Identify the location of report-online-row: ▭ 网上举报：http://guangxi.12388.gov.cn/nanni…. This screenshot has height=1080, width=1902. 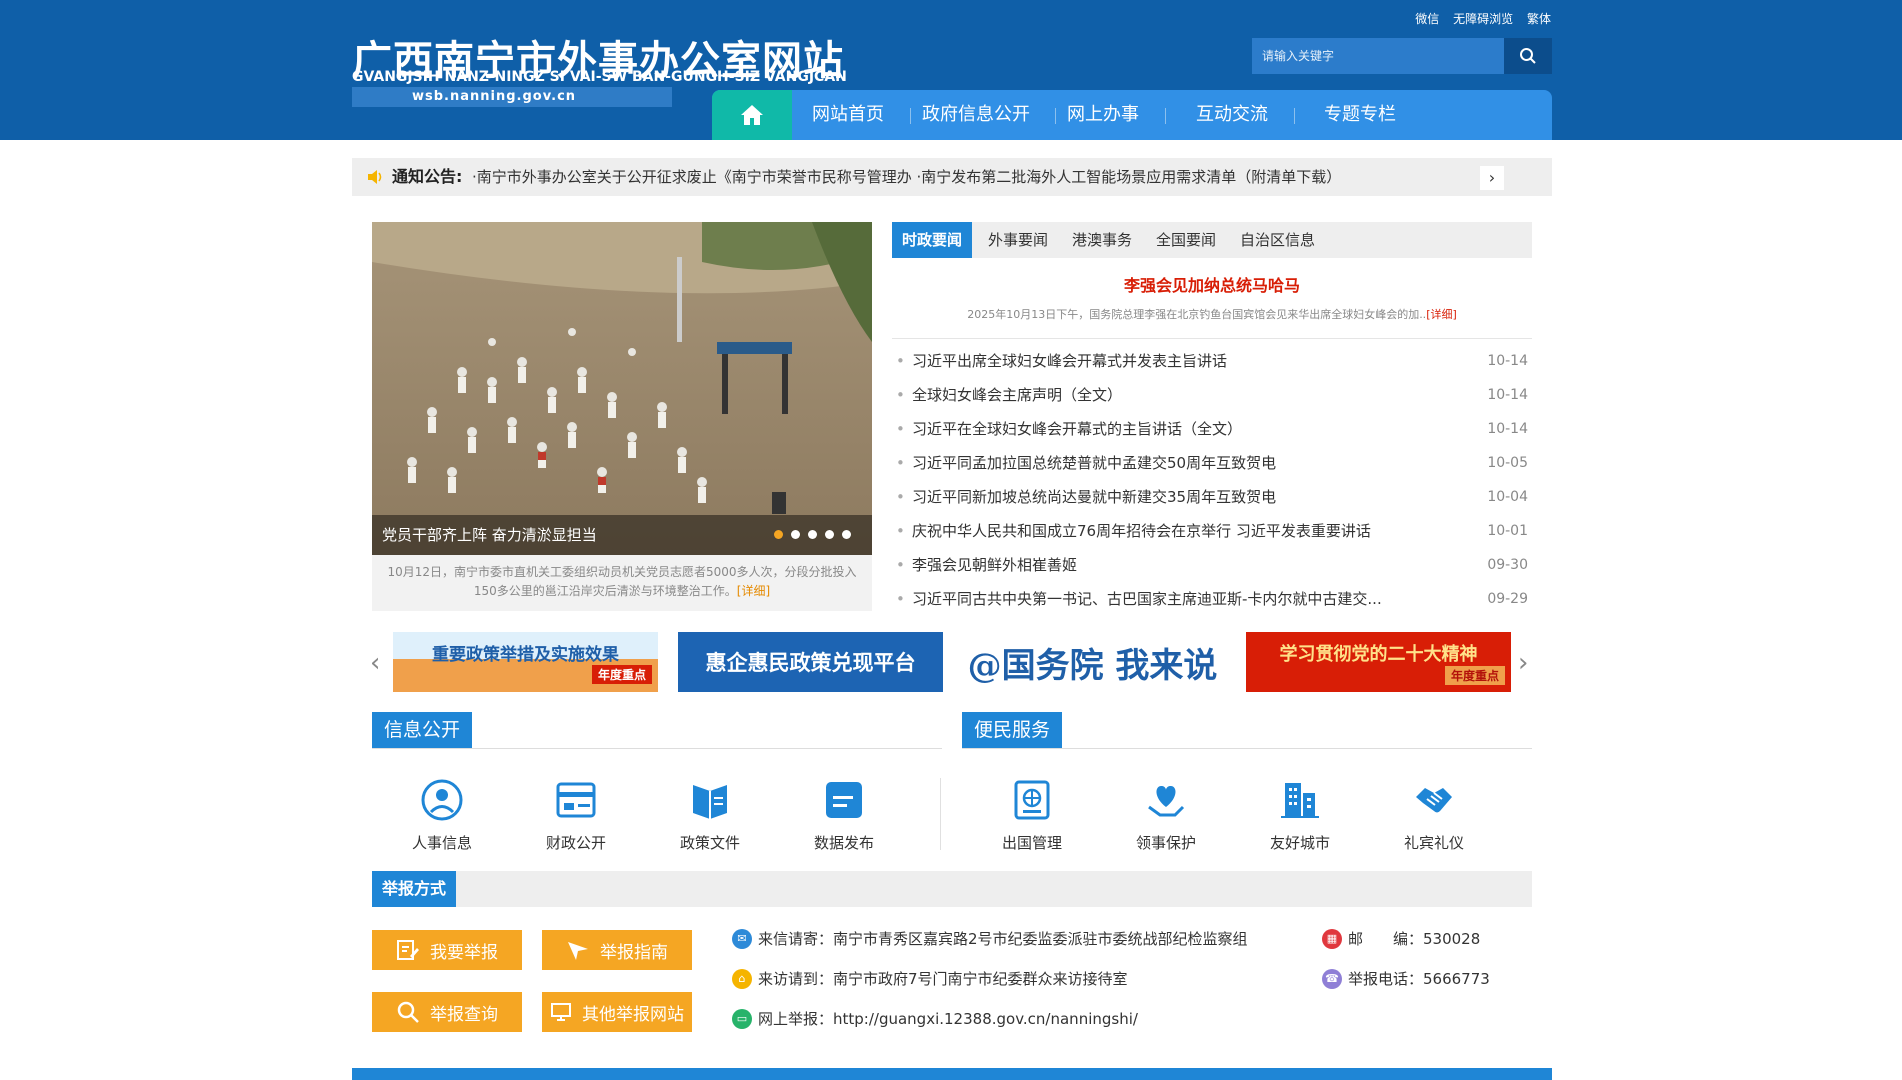
(935, 1018).